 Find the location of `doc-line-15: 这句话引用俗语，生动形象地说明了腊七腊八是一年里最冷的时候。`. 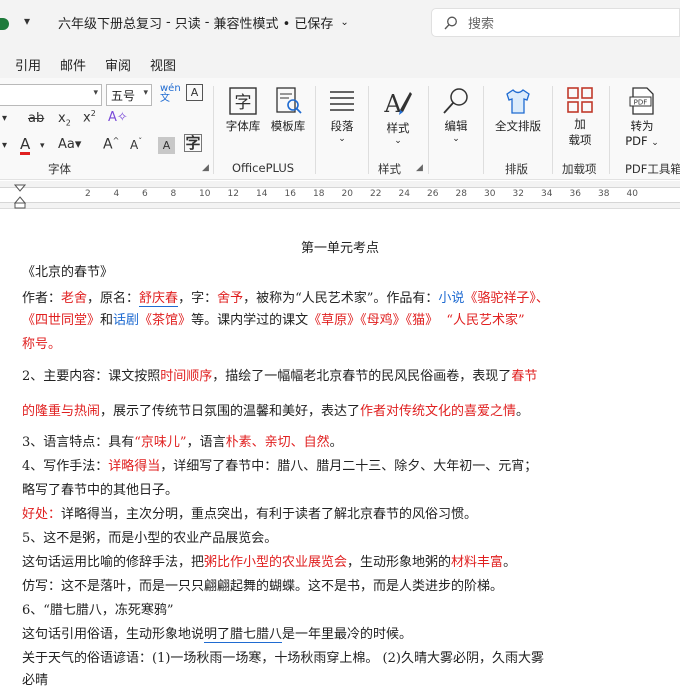

doc-line-15: 这句话引用俗语，生动形象地说明了腊七腊八是一年里最冷的时候。 is located at coordinates (217, 635).